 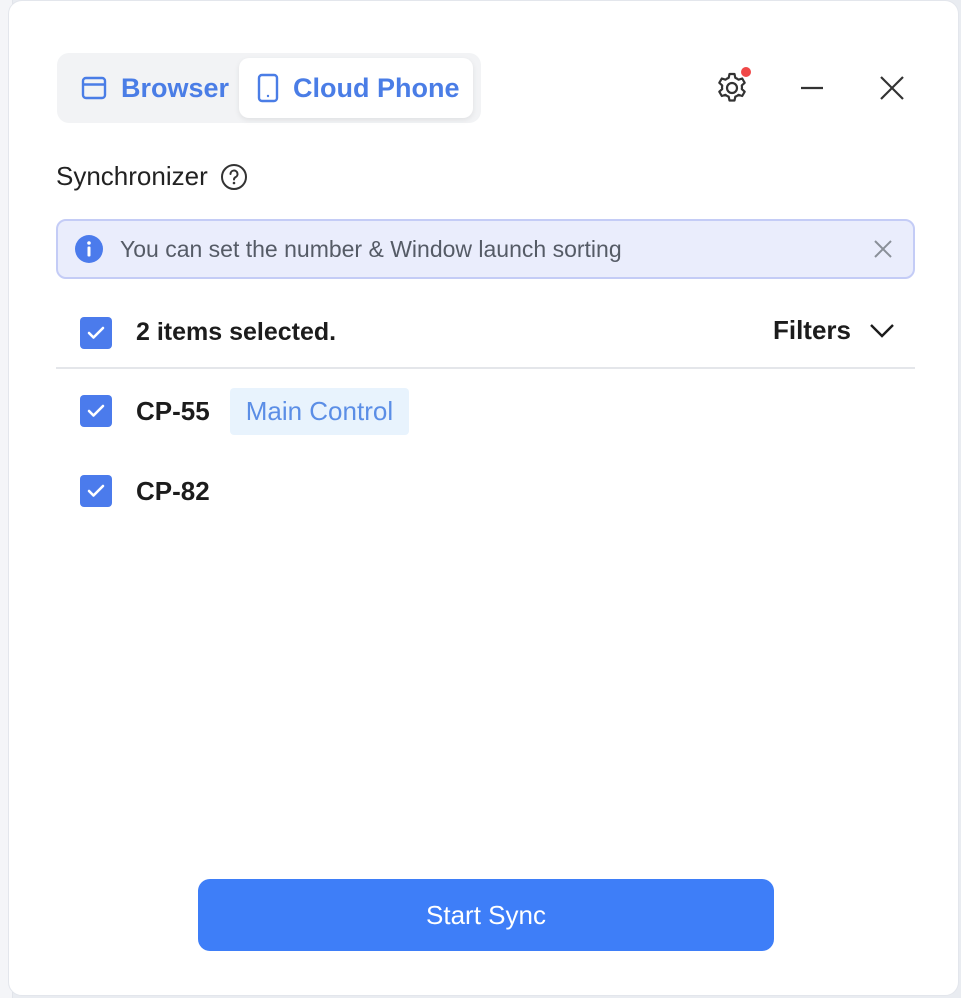 I want to click on tab-browser: Browser, so click(x=149, y=88).